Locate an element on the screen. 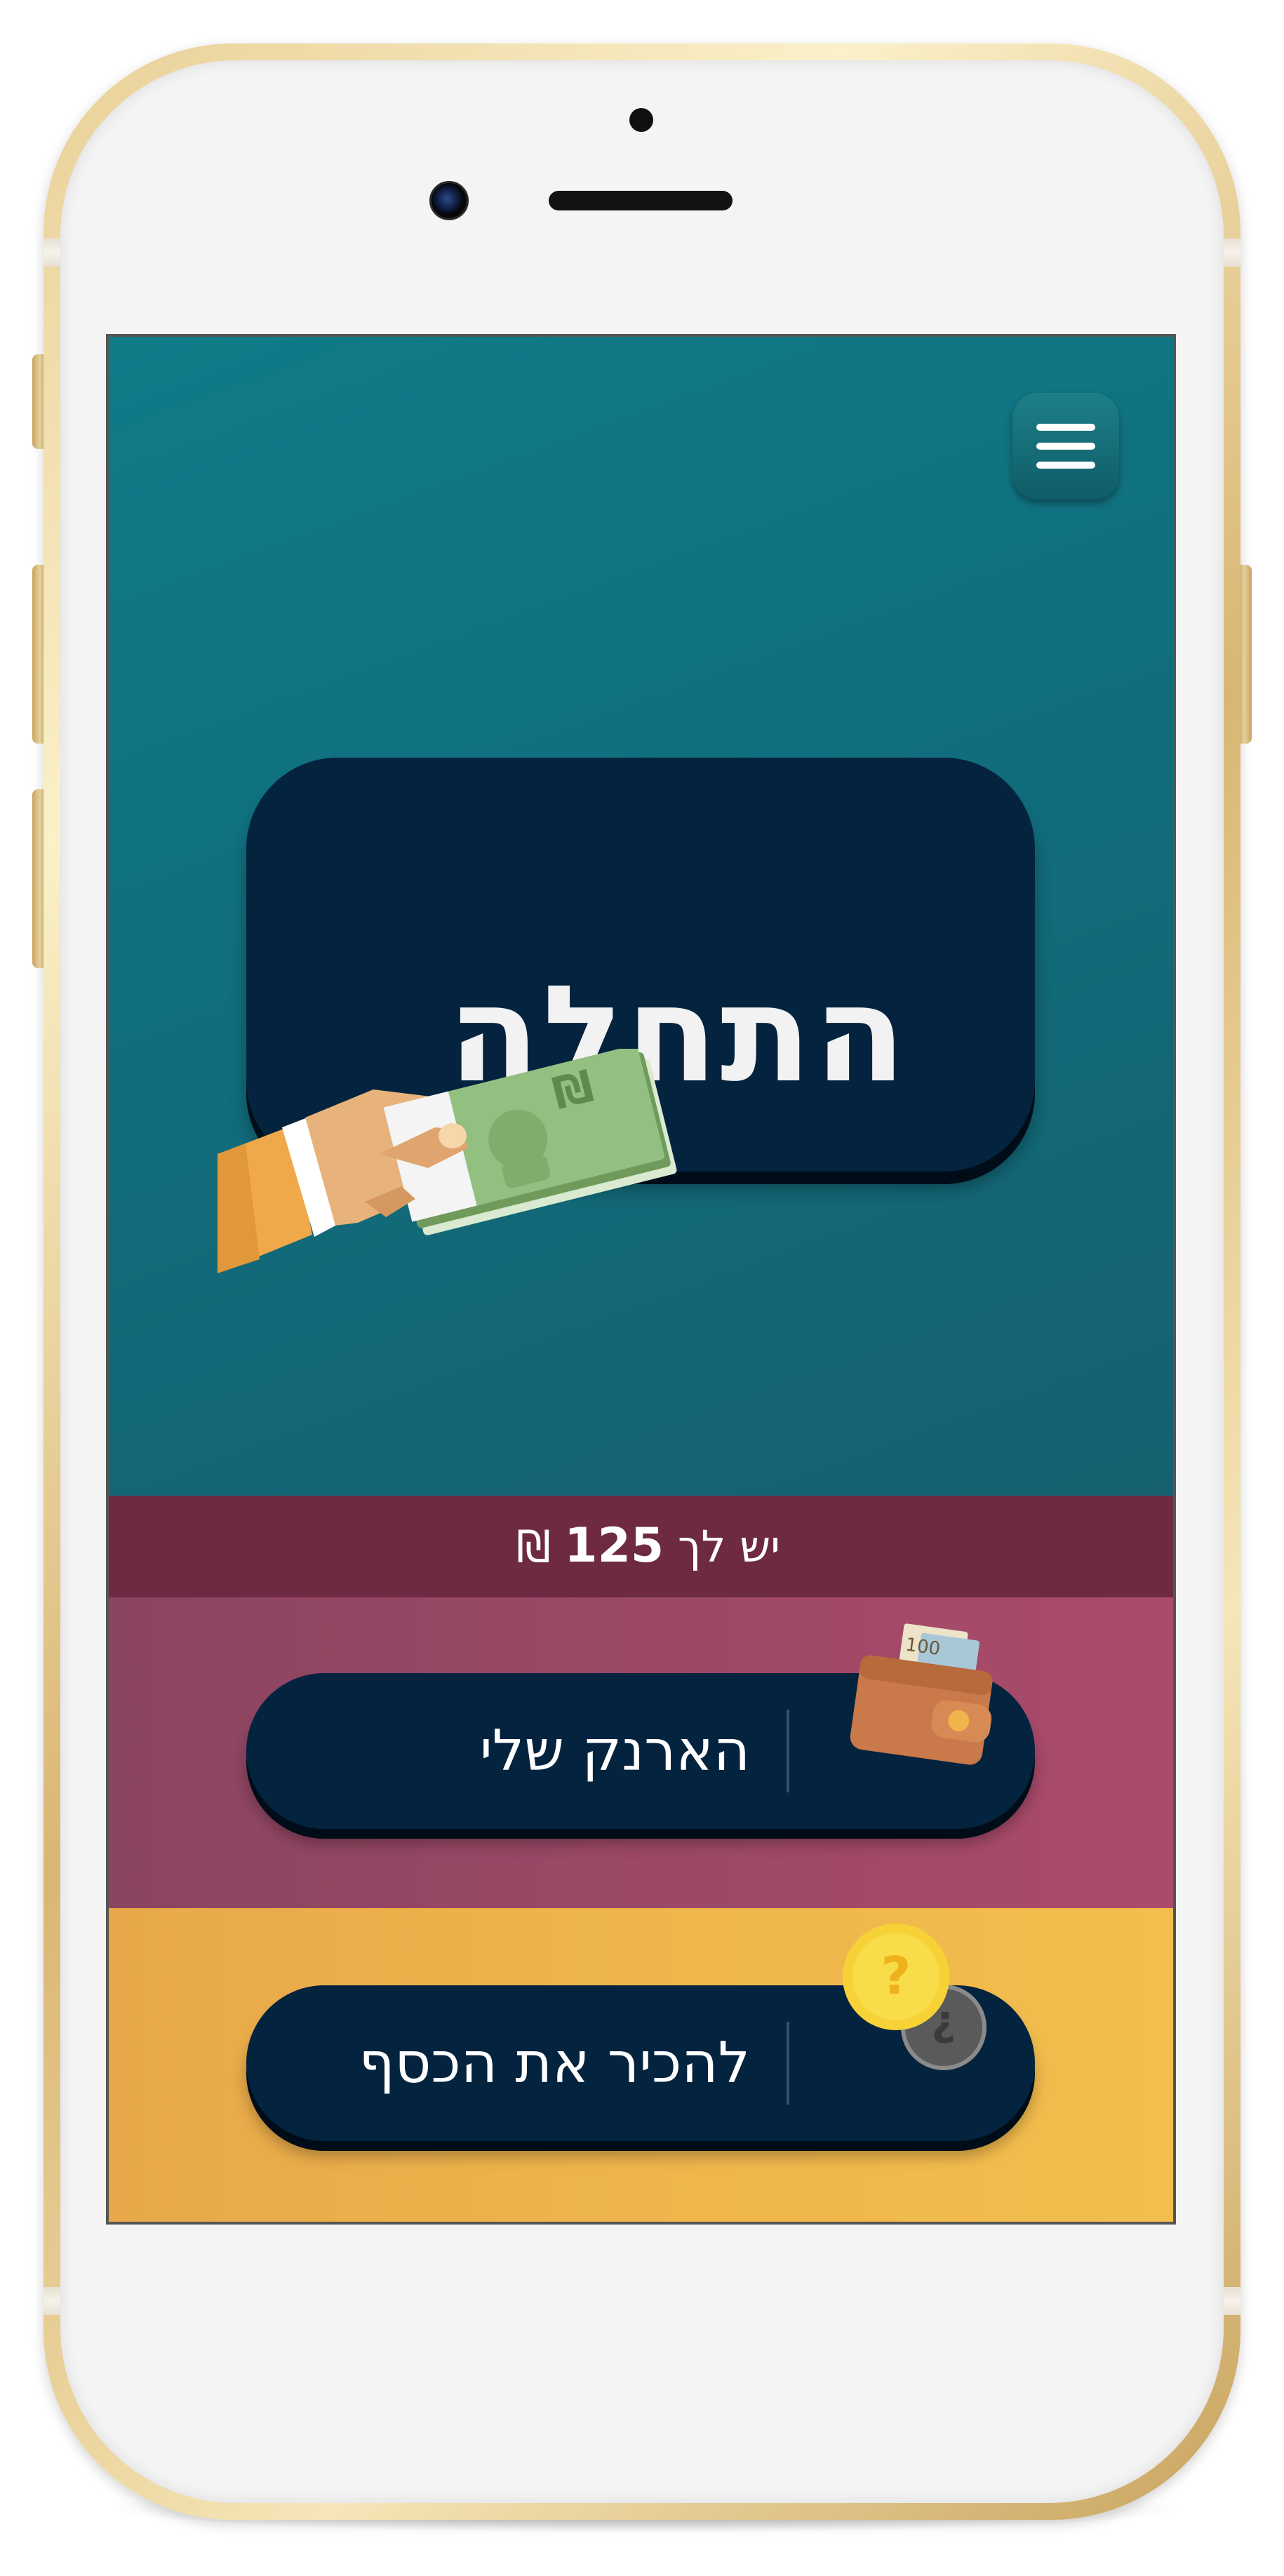 This screenshot has height=2576, width=1284. coin-mark-front: ? is located at coordinates (896, 1976).